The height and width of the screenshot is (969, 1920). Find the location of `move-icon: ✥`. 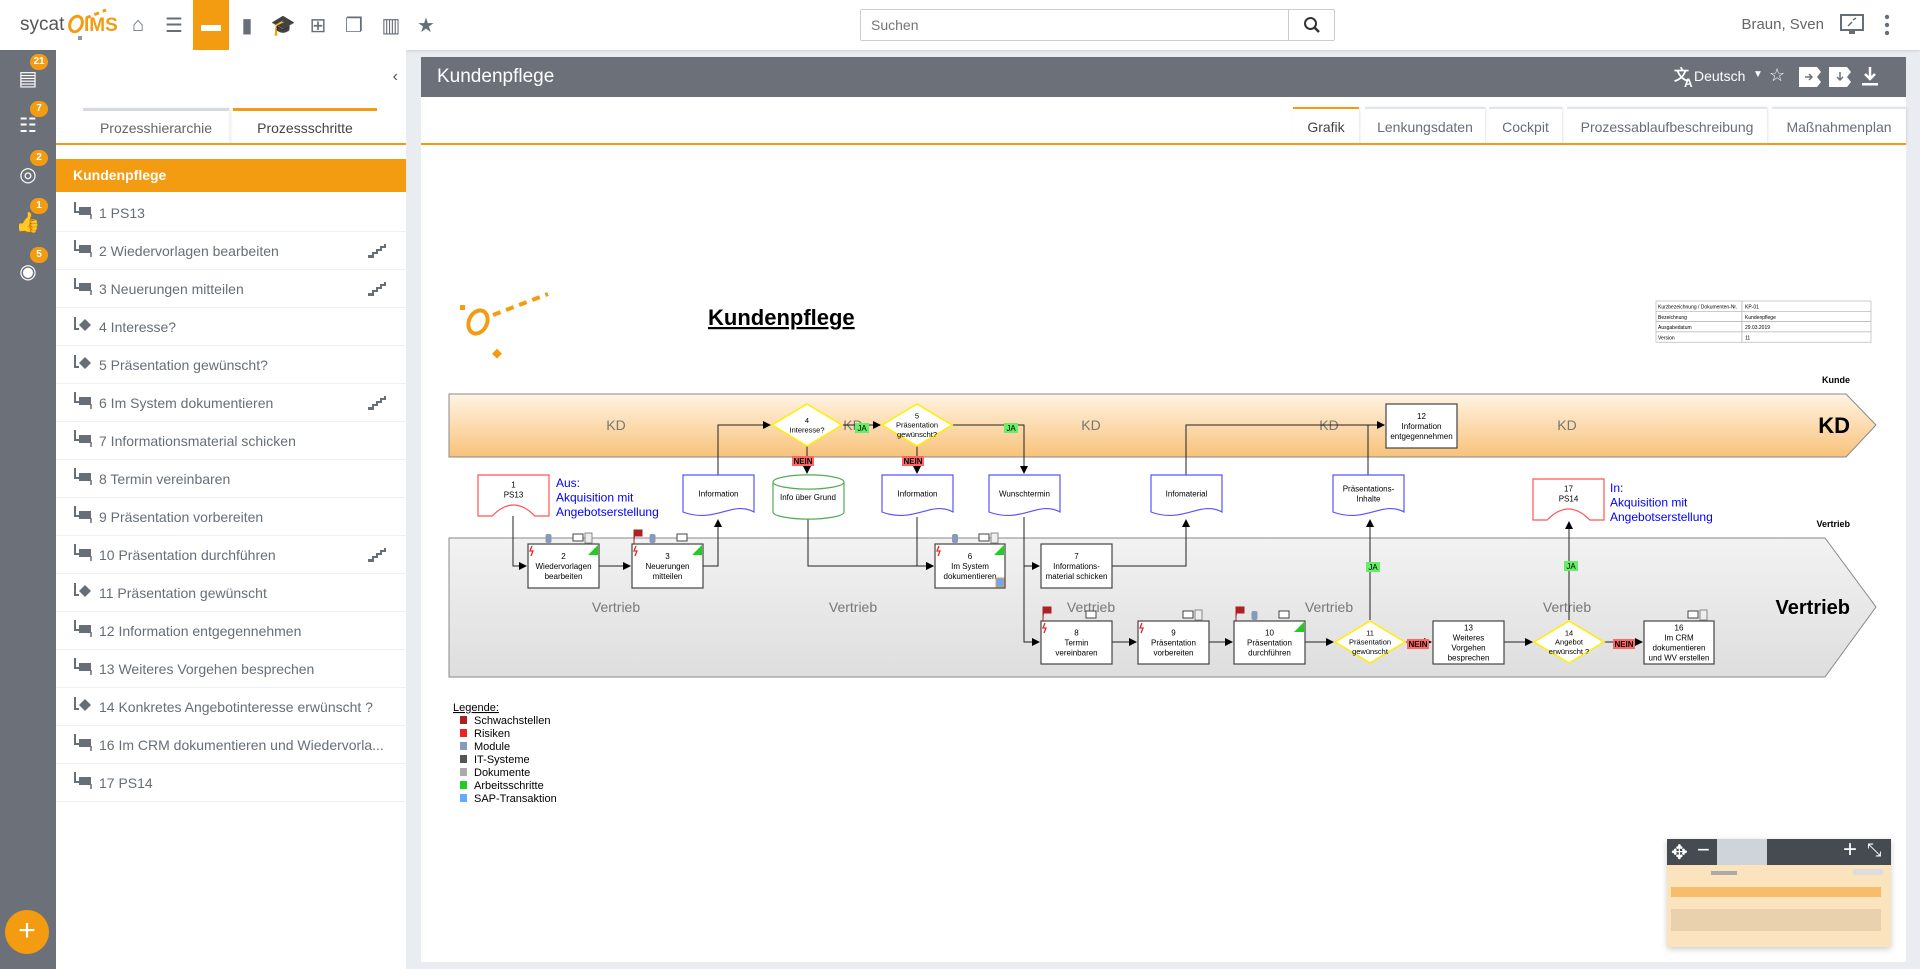

move-icon: ✥ is located at coordinates (1679, 852).